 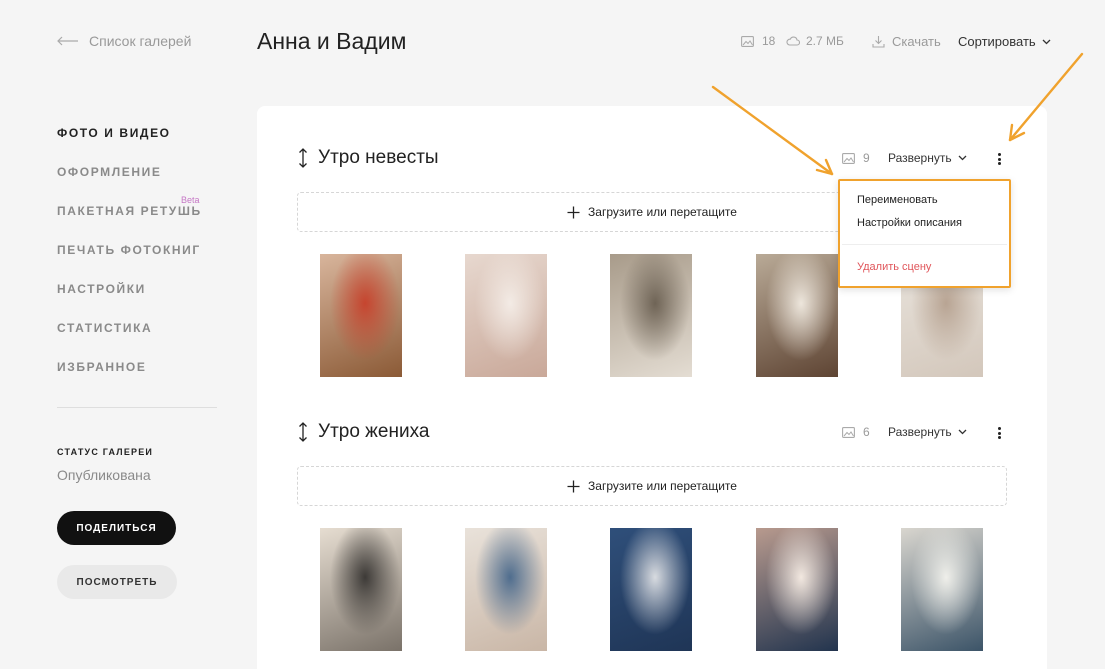 I want to click on suit-buttons-photo, so click(x=797, y=589).